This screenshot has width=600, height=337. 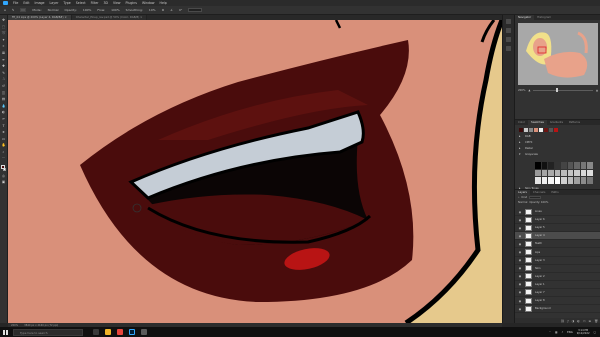 What do you see at coordinates (26, 3) in the screenshot?
I see `menu-edit: Edit` at bounding box center [26, 3].